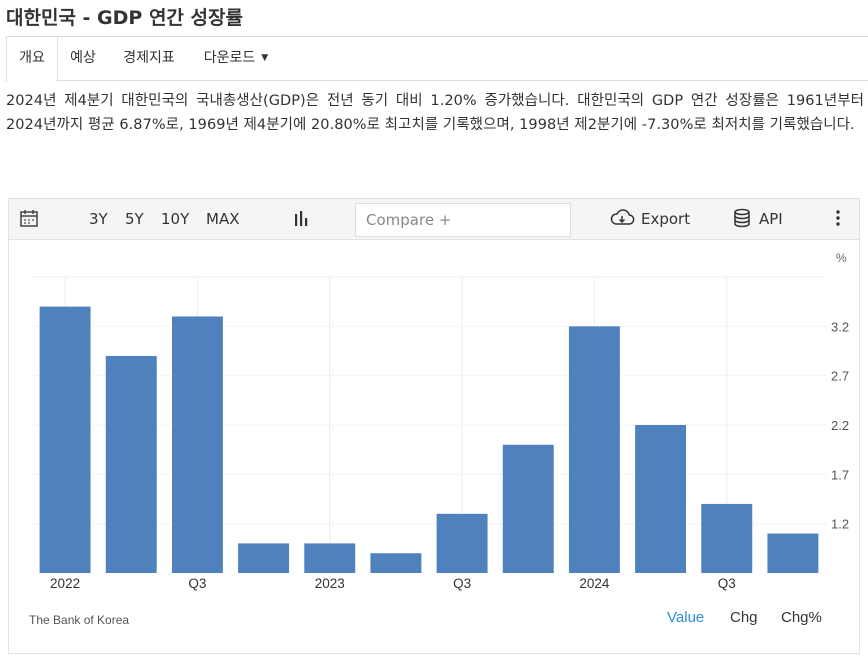 The image size is (868, 660). What do you see at coordinates (65, 583) in the screenshot?
I see `x-tick-label: 2022` at bounding box center [65, 583].